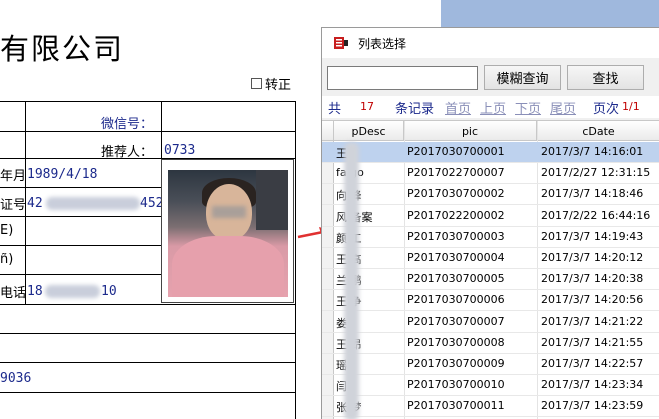 The height and width of the screenshot is (419, 659). I want to click on table-row: 王 昂P20170307000082017/3/7 14:21:55, so click(490, 343).